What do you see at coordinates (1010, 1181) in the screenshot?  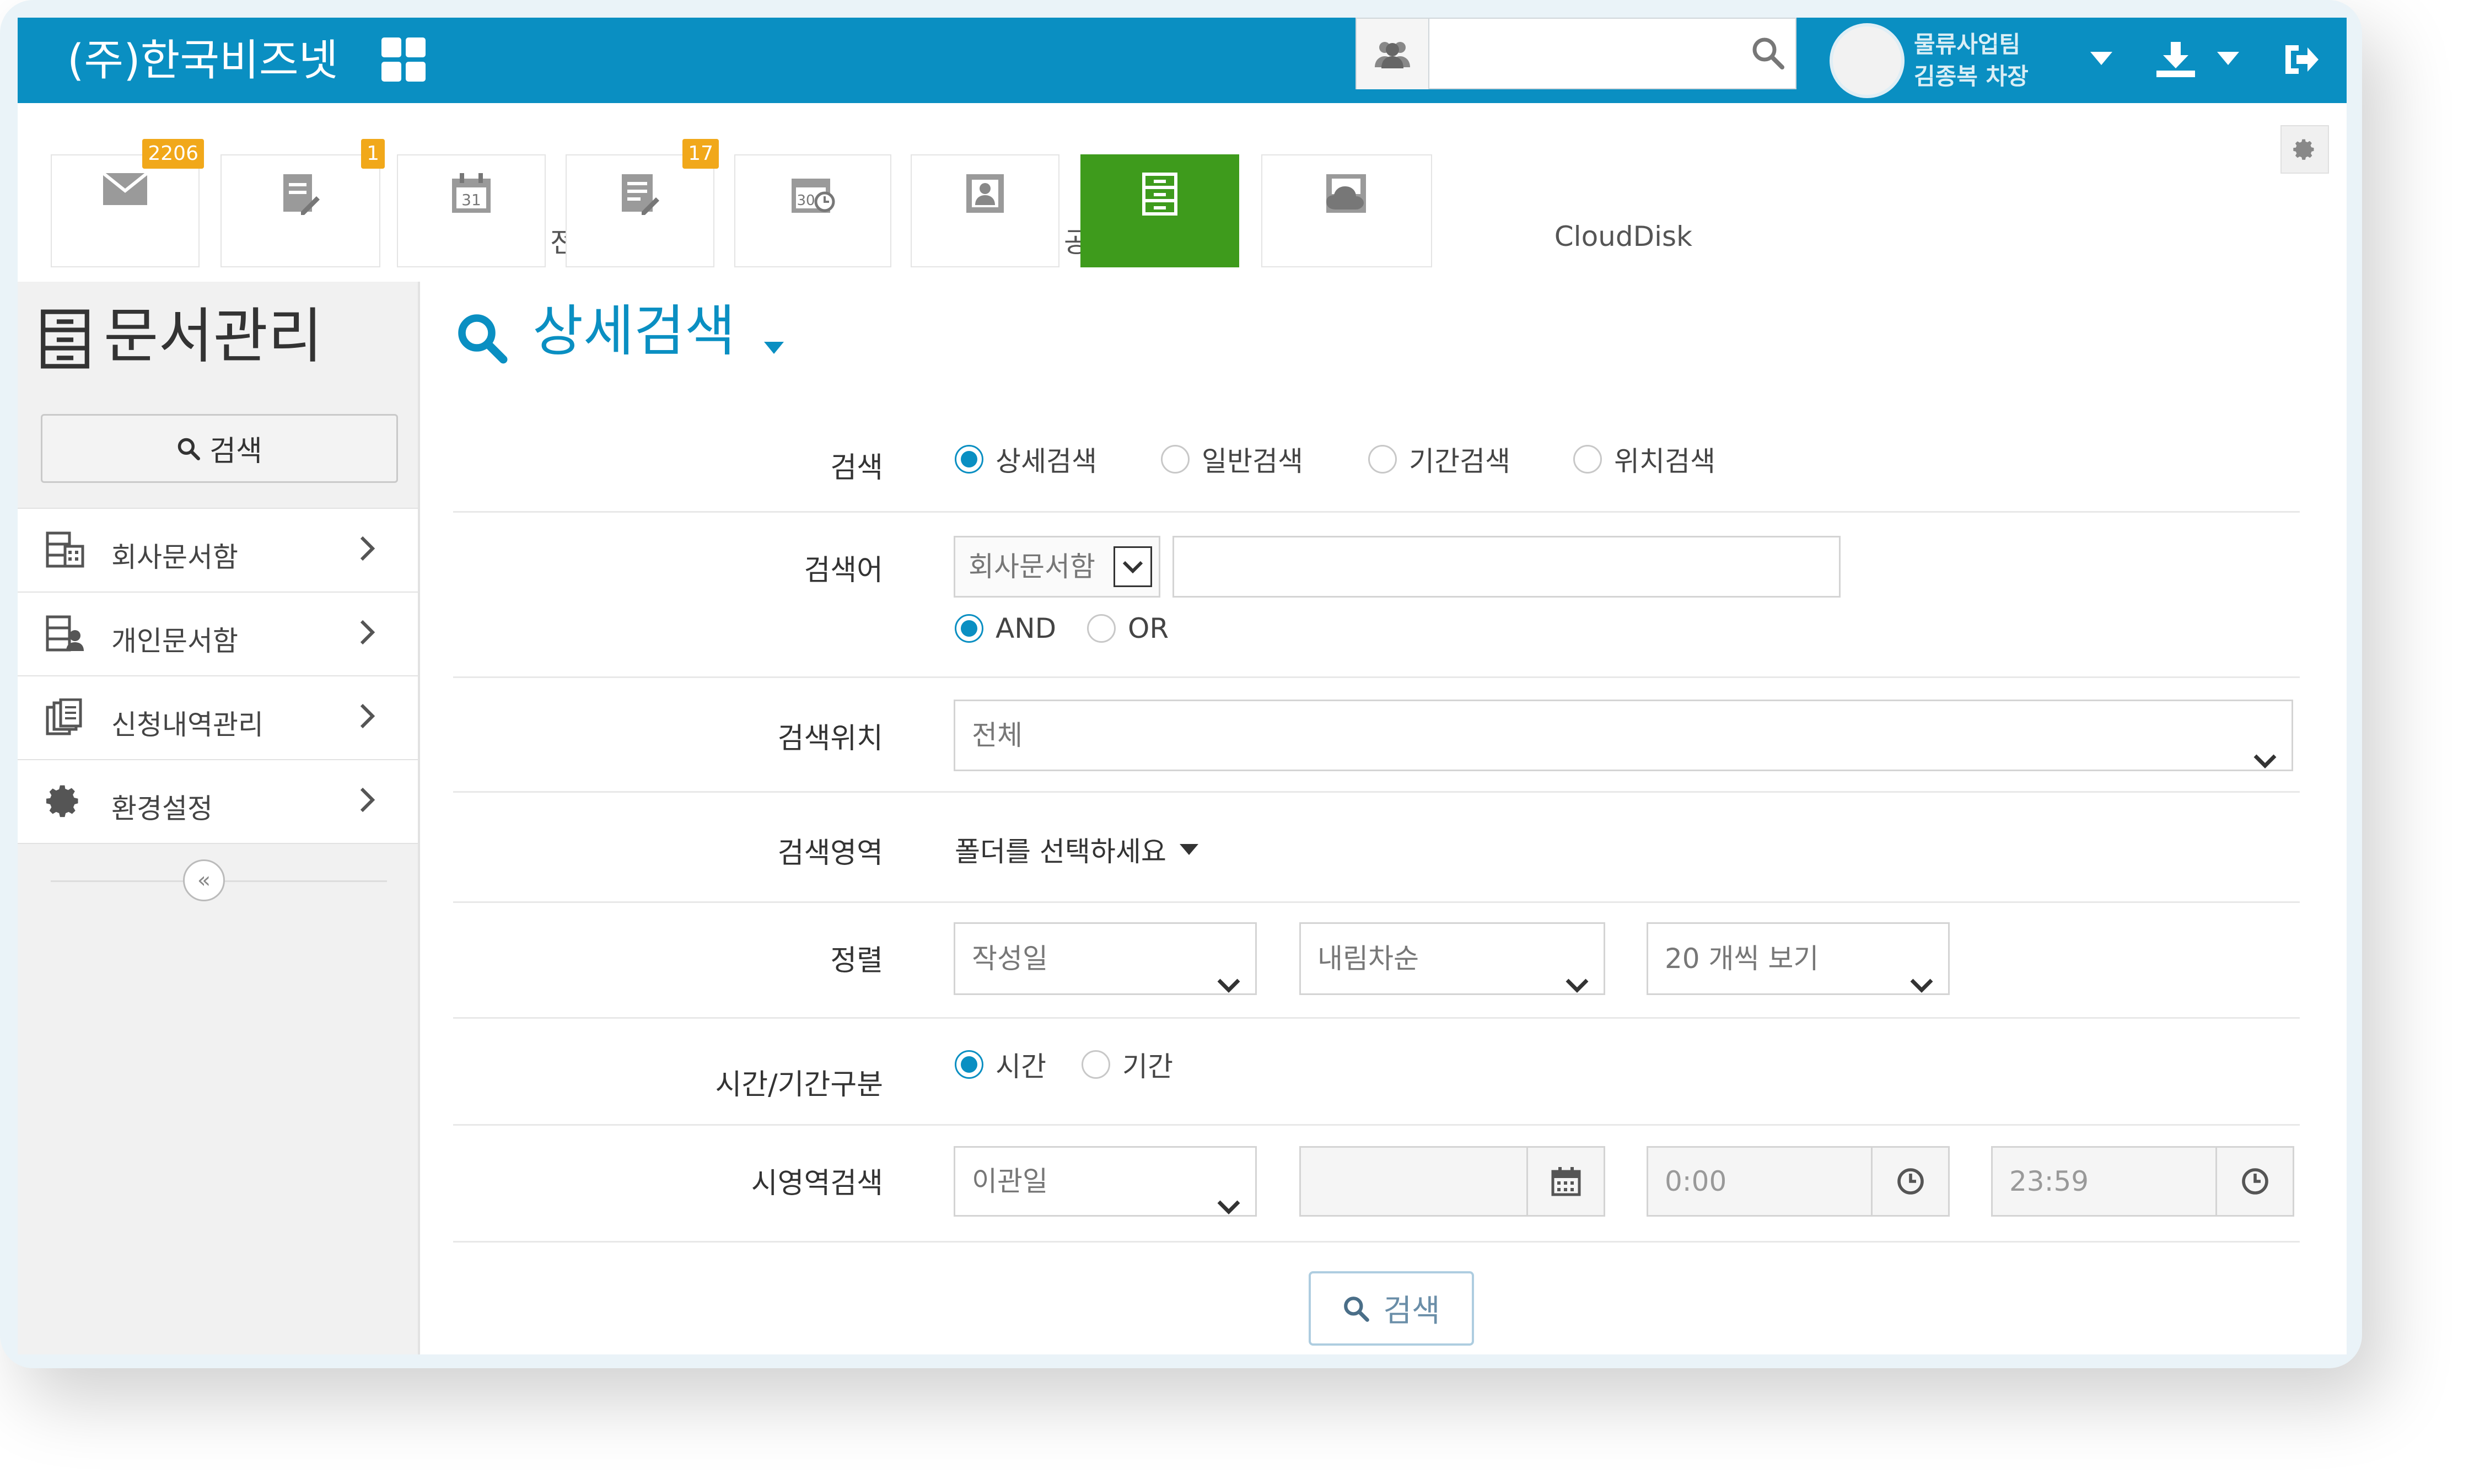 I see `time-field-value: 이관일` at bounding box center [1010, 1181].